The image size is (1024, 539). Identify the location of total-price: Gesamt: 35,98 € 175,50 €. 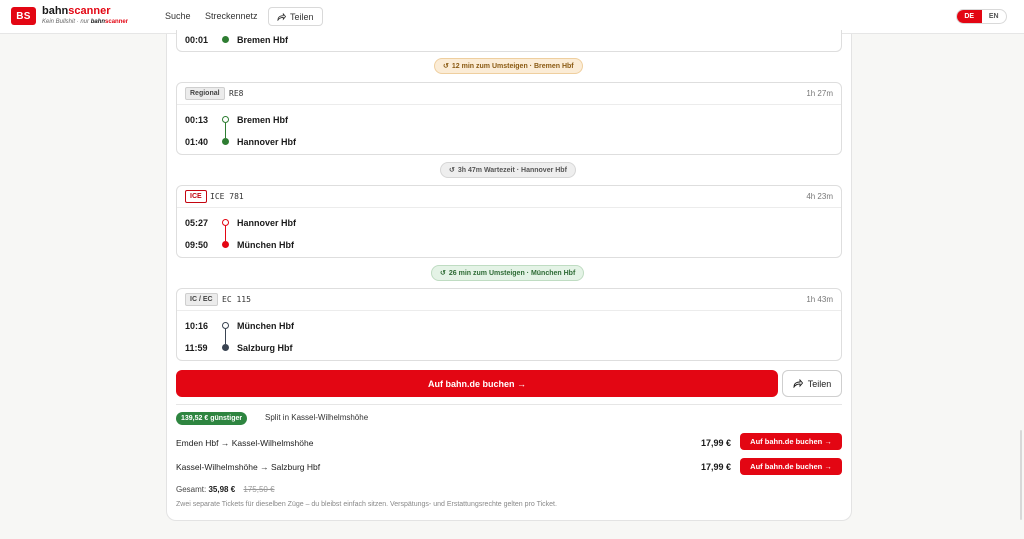
(225, 489).